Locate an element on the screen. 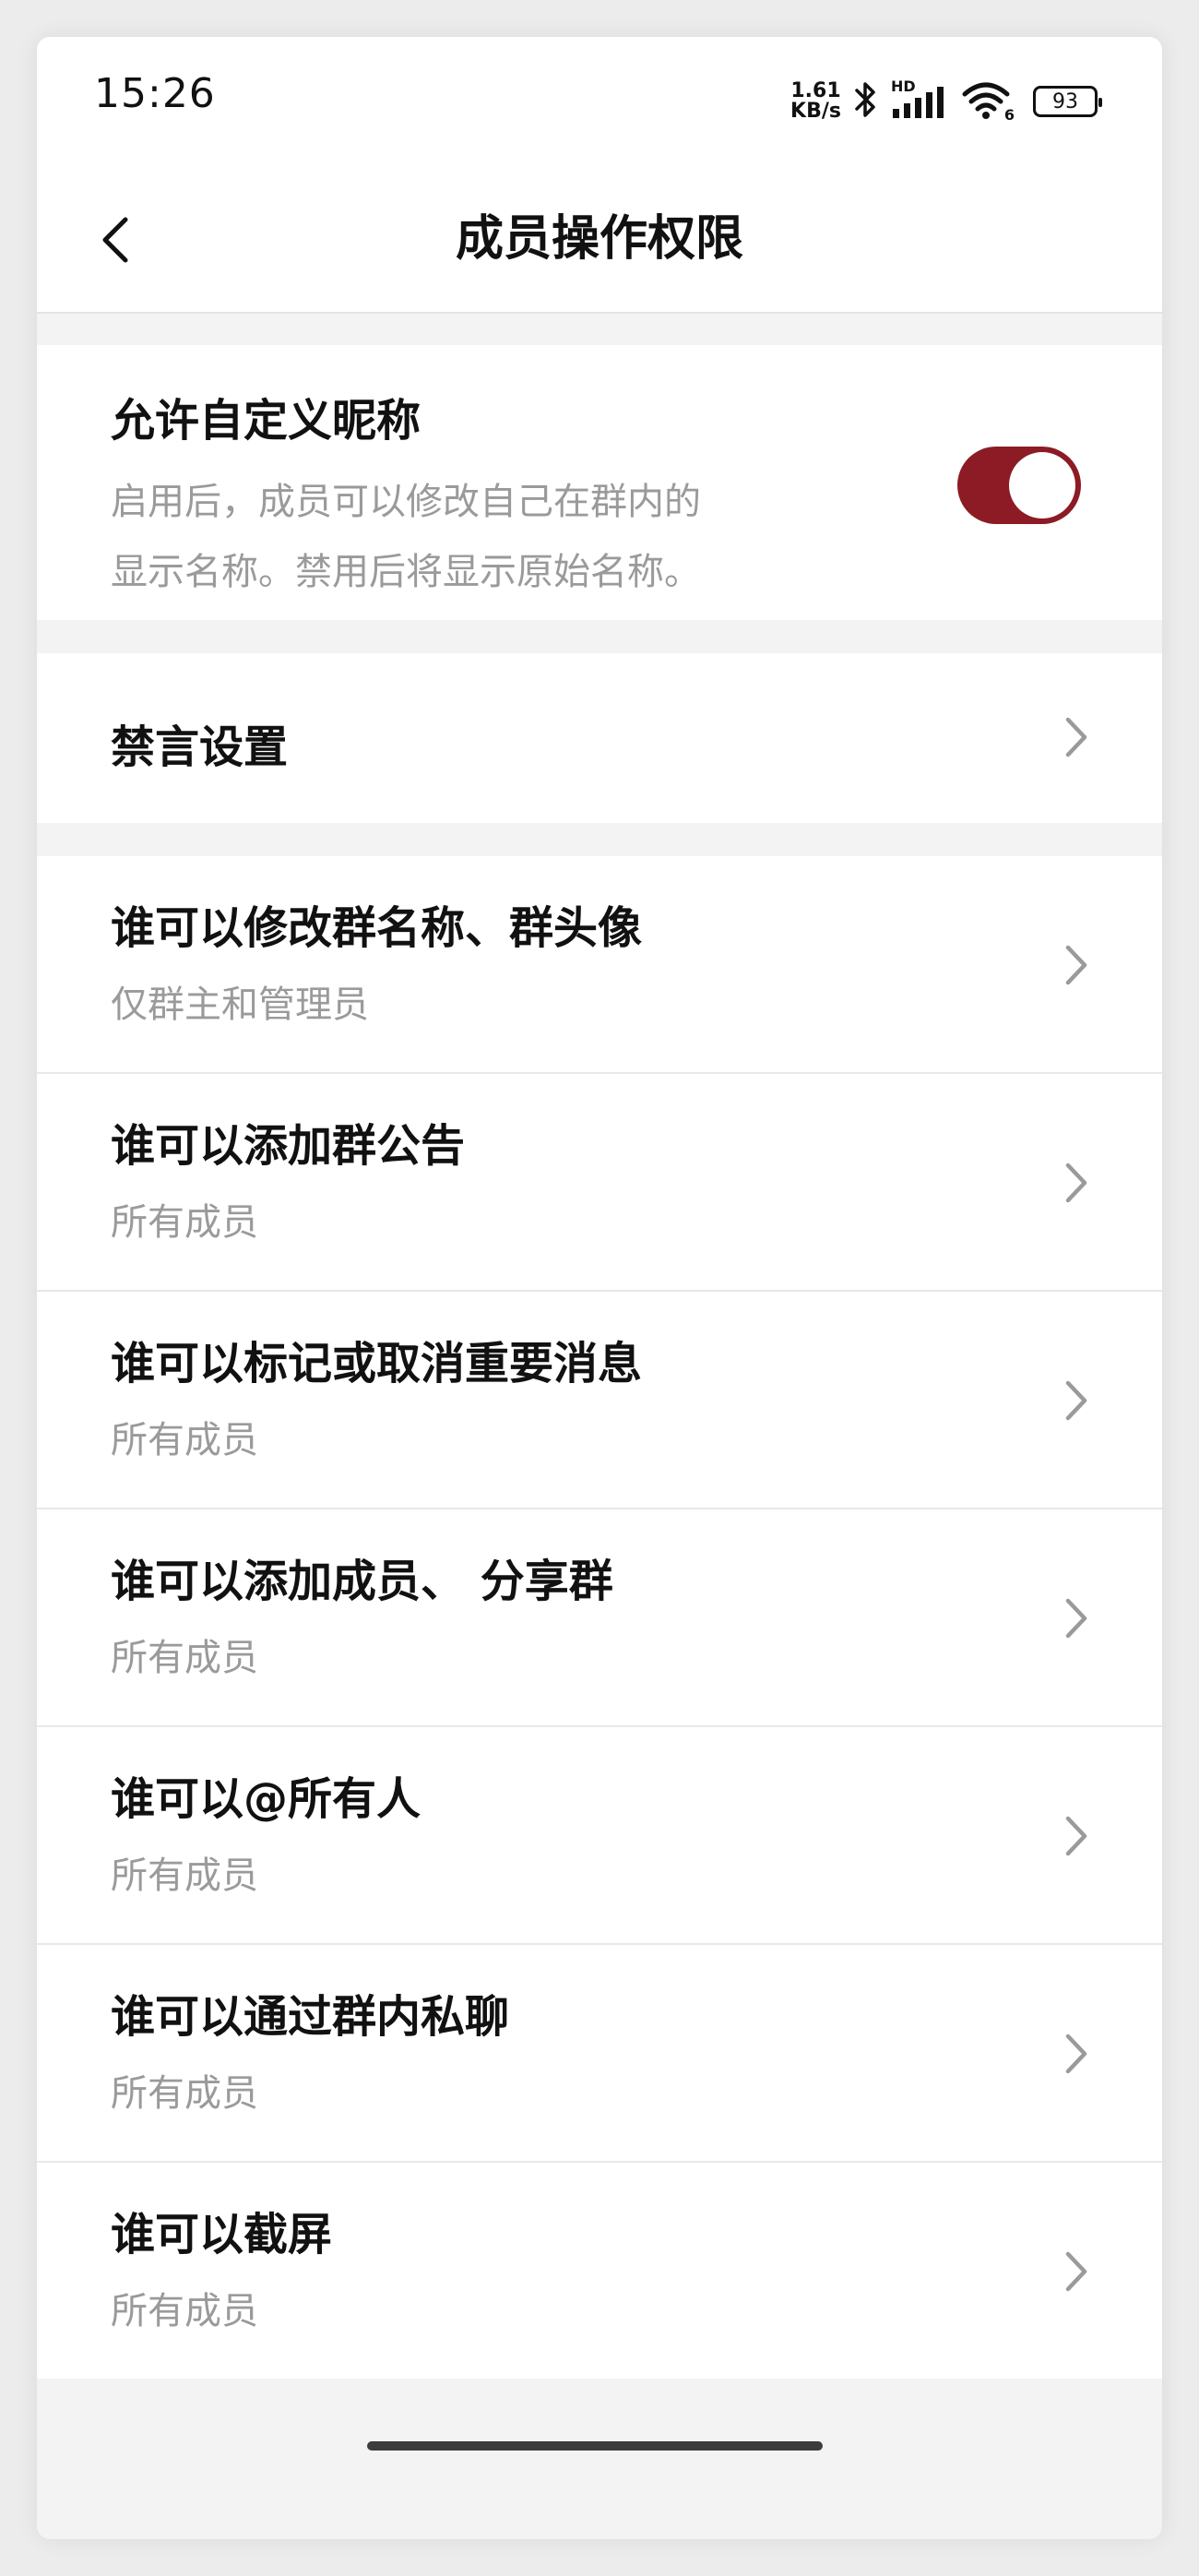  permission-title: 谁可以通过群内私聊 is located at coordinates (310, 2017).